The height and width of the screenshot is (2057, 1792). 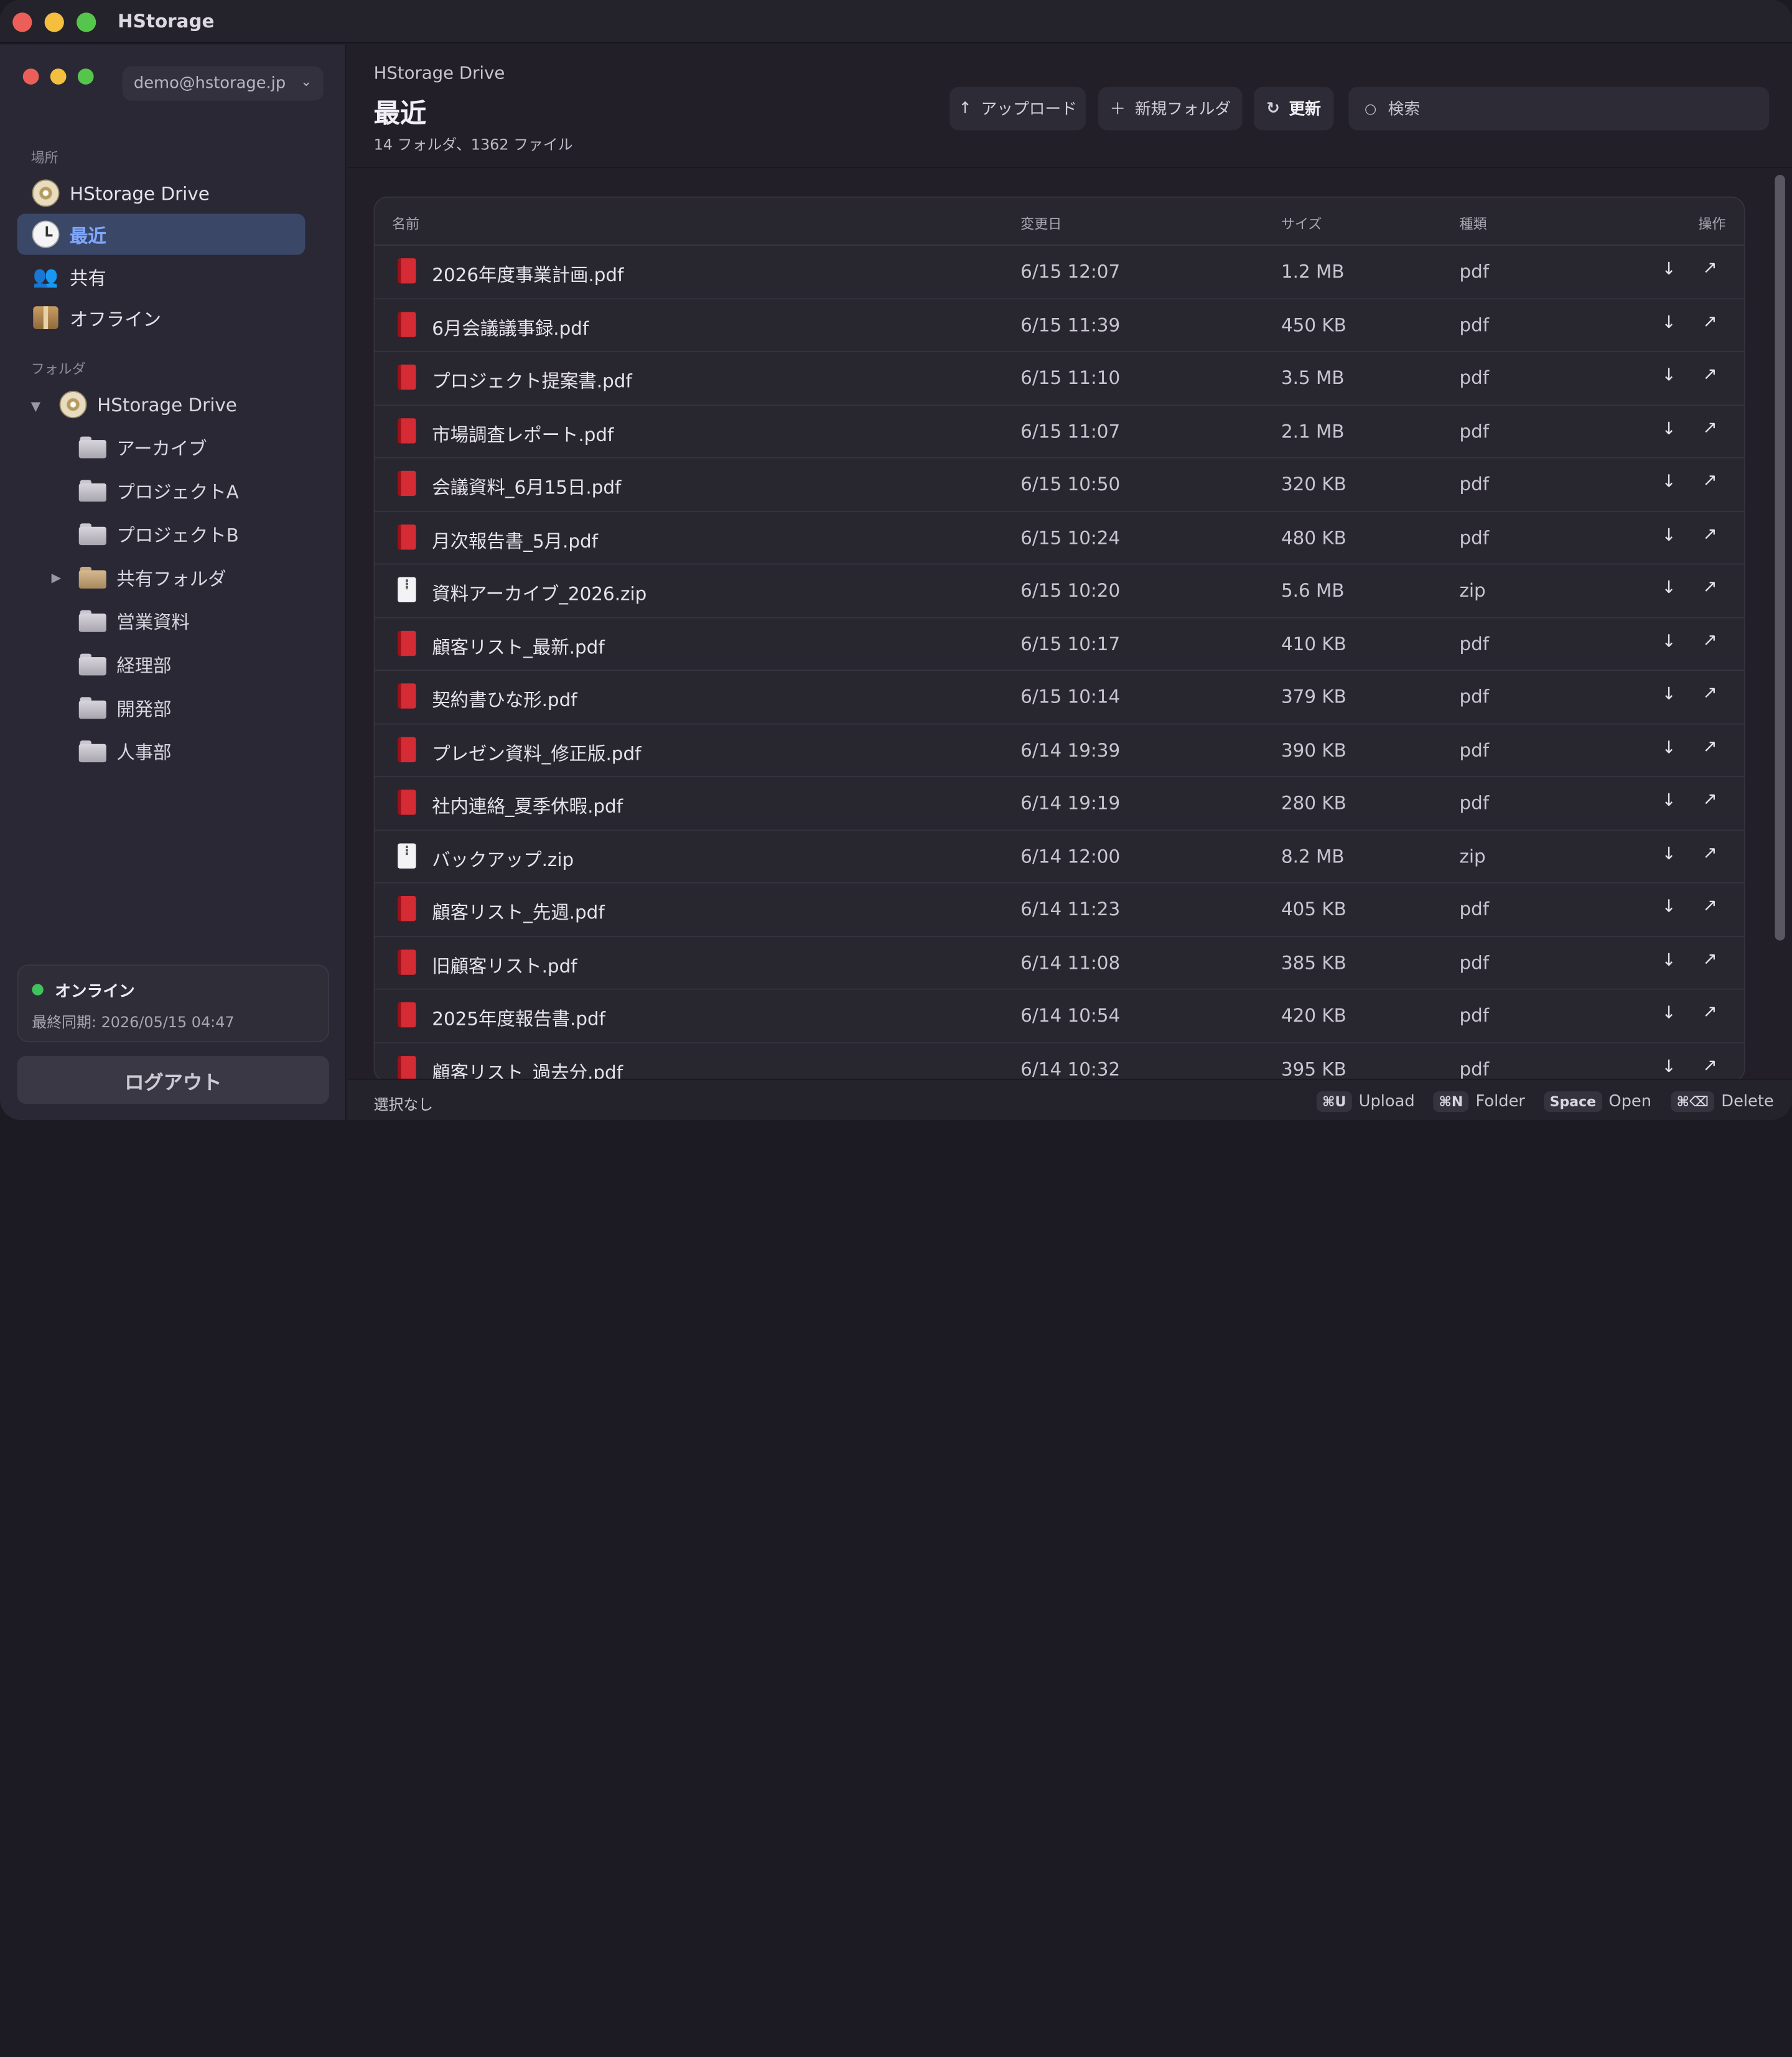 What do you see at coordinates (1059, 910) in the screenshot?
I see `table-row: 顧客リスト_先週.pdf 6/14 11:23 405 KB pdf ↓ ↗` at bounding box center [1059, 910].